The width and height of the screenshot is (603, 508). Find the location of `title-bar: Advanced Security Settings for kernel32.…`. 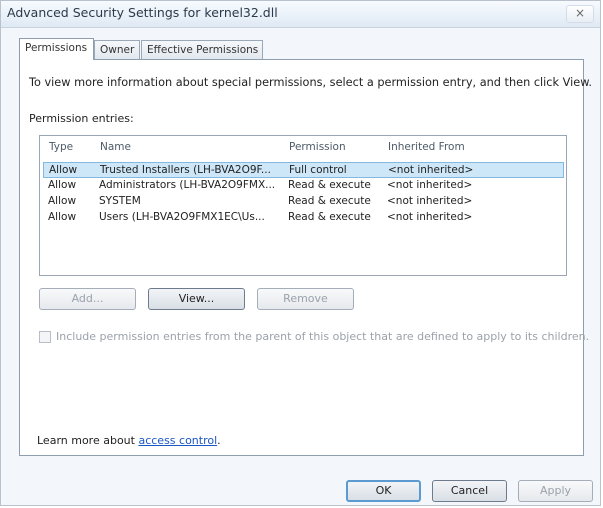

title-bar: Advanced Security Settings for kernel32.… is located at coordinates (300, 14).